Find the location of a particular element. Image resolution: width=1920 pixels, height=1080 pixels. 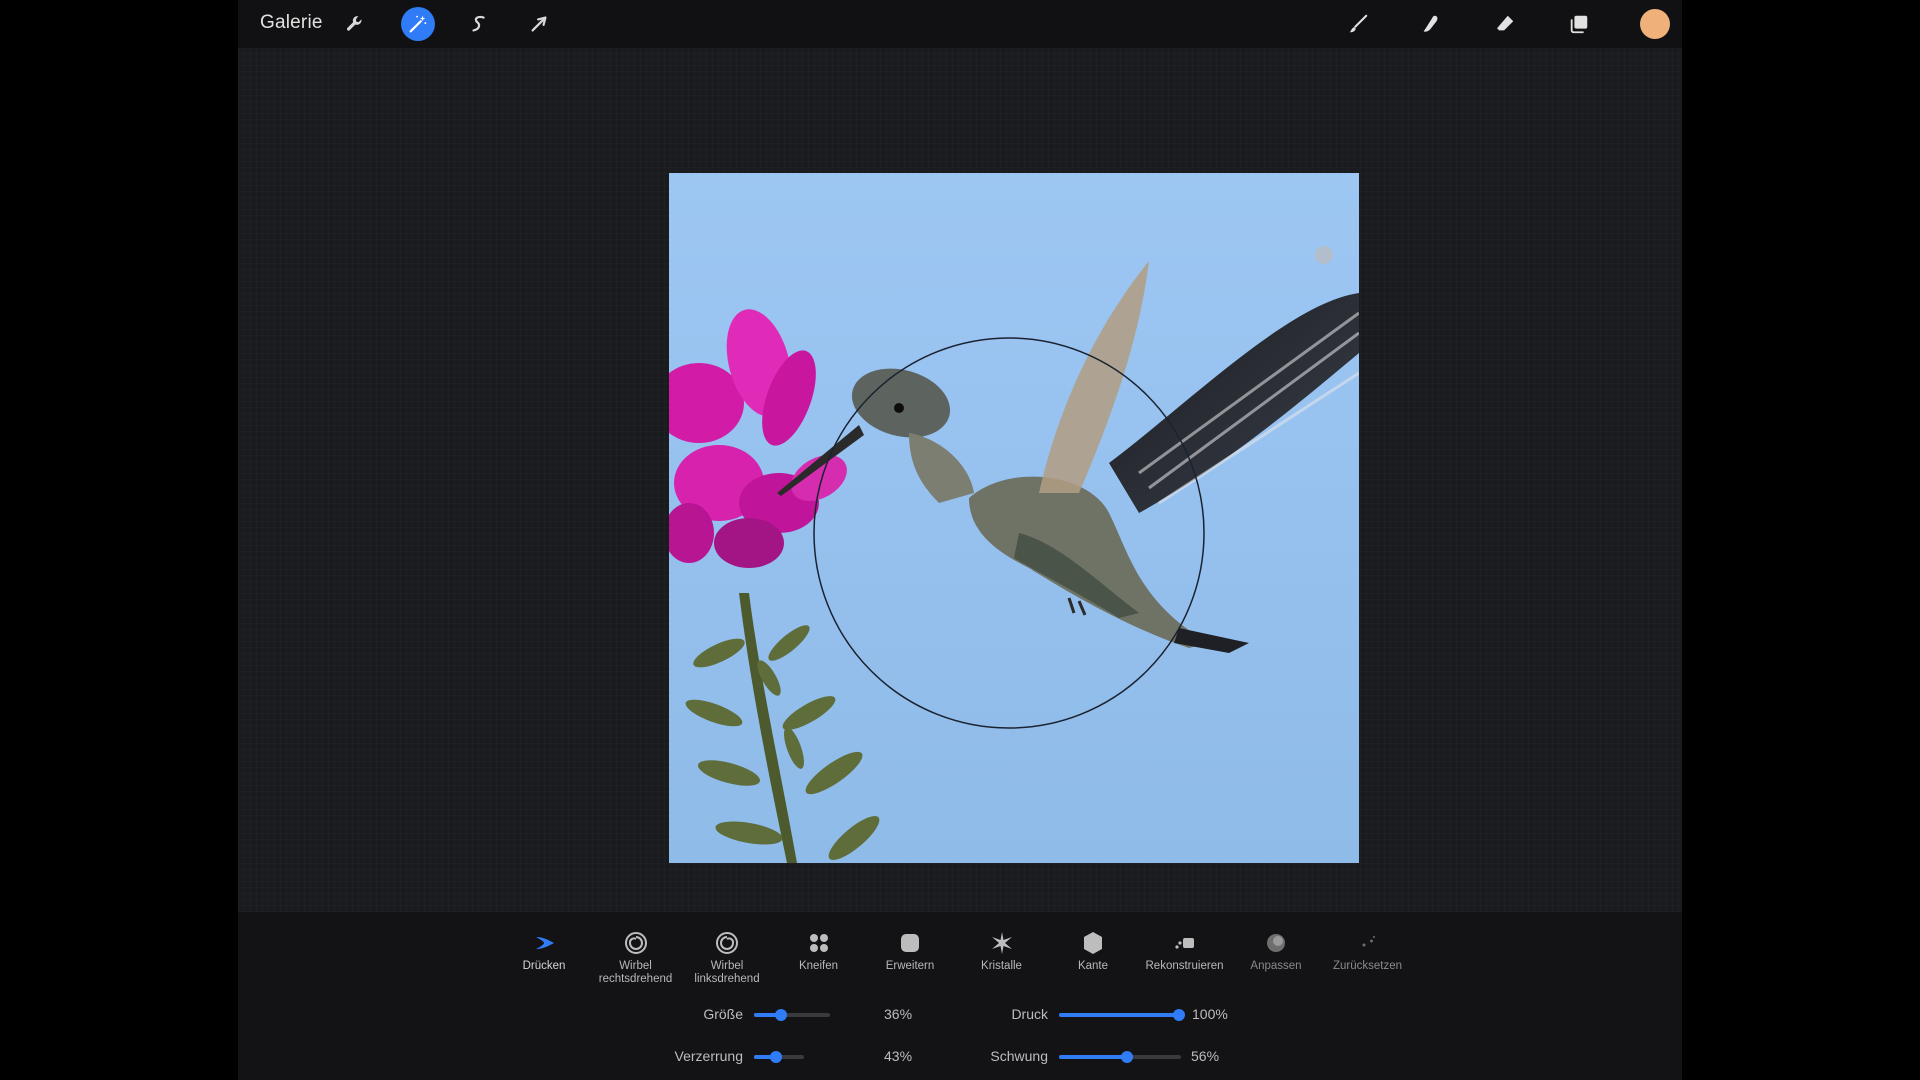

liquify-mode-label: Kante is located at coordinates (1093, 966).